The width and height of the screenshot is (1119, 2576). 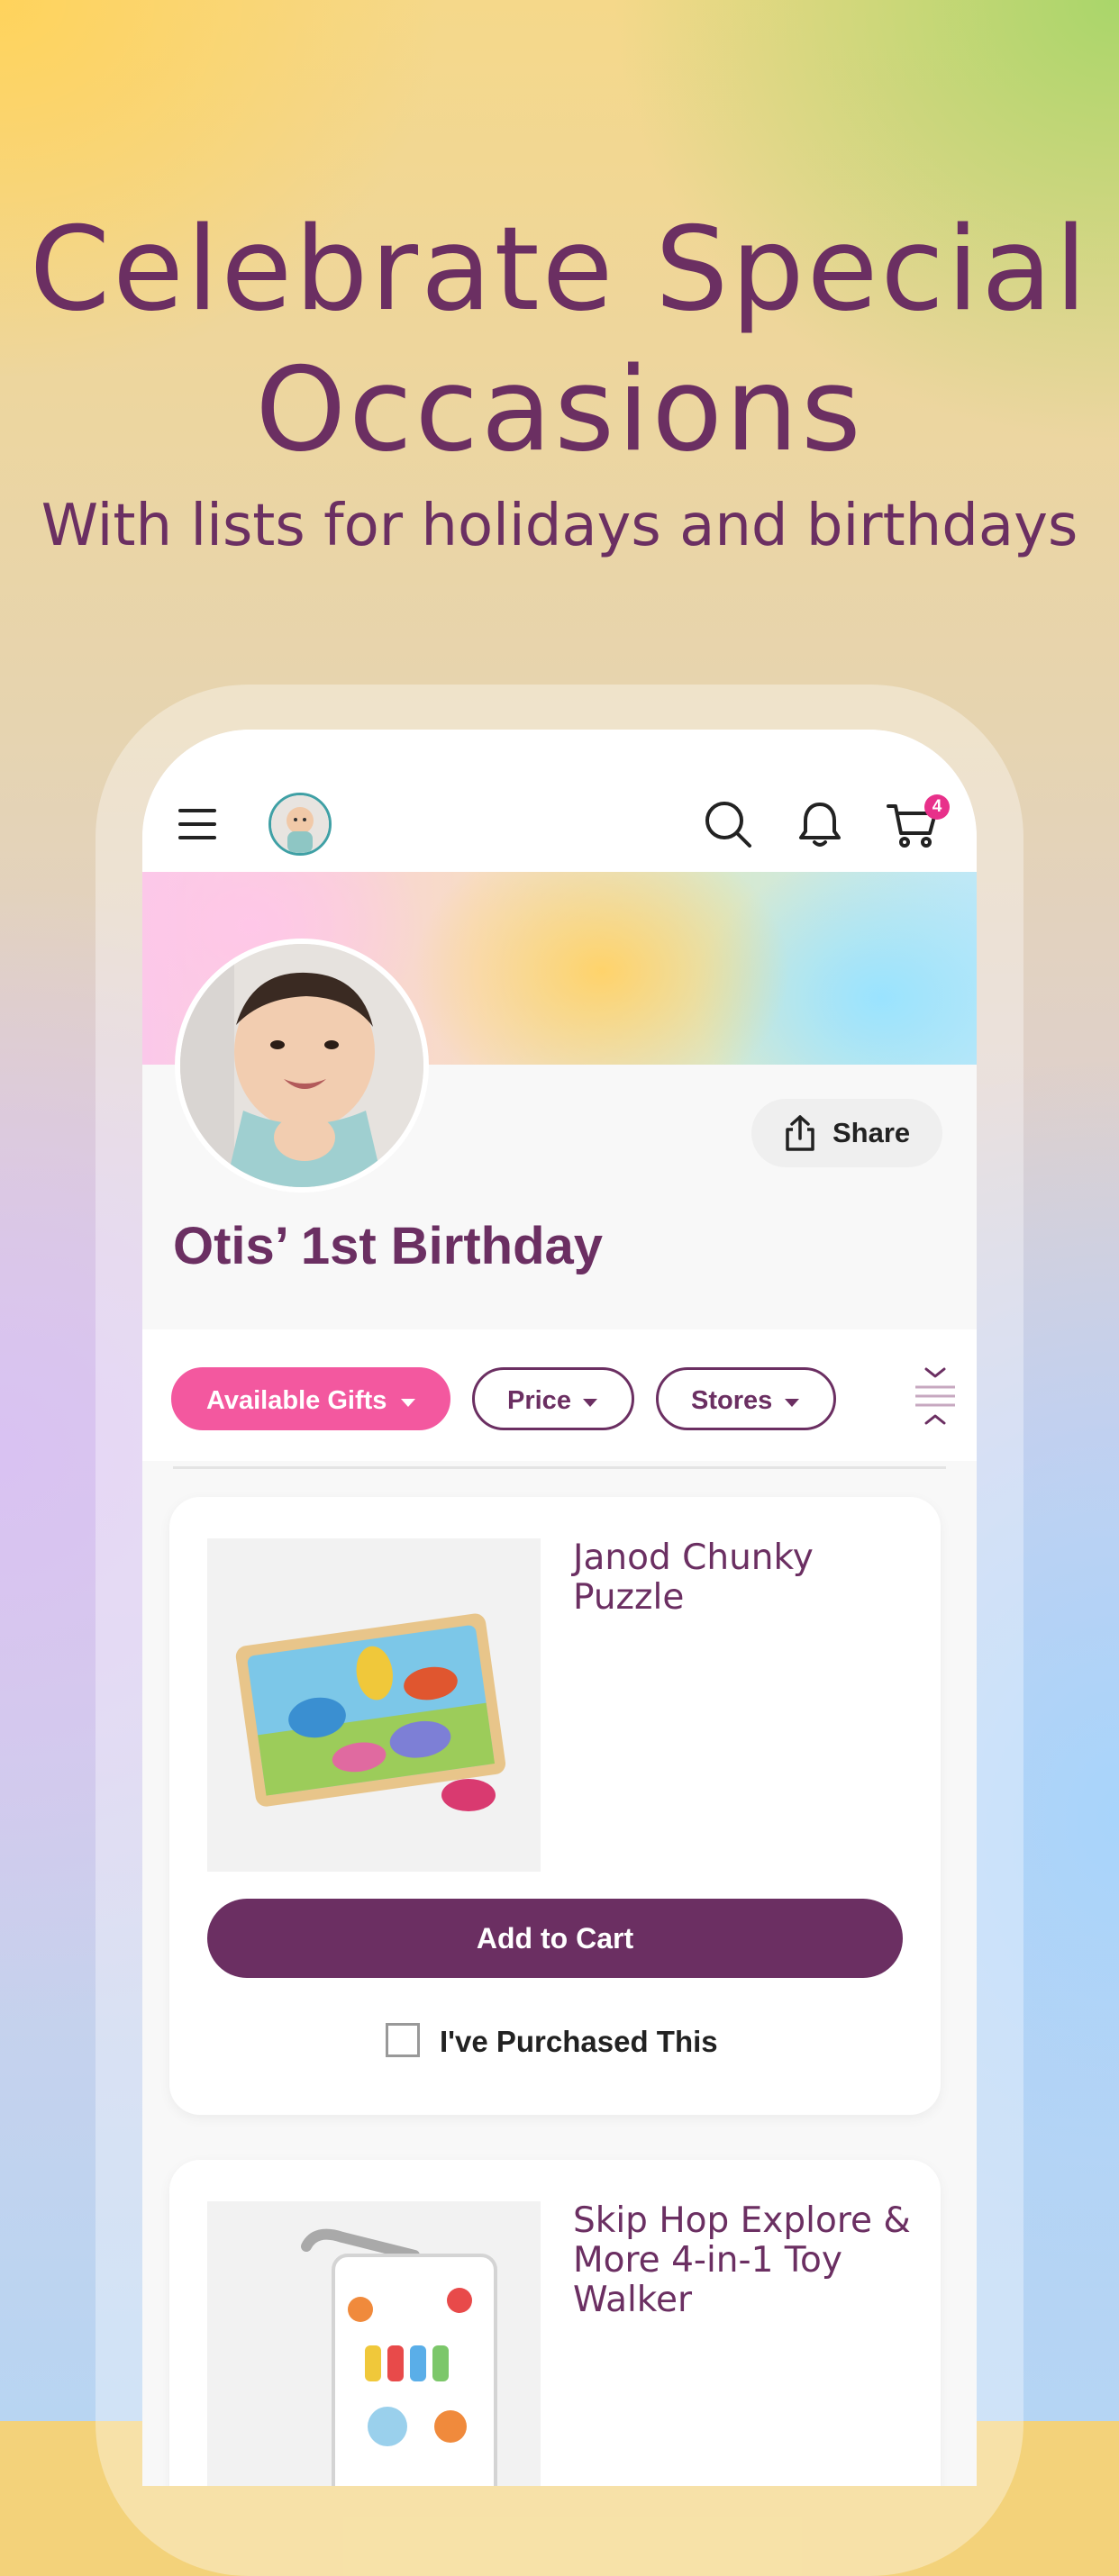 What do you see at coordinates (302, 1066) in the screenshot?
I see `profile-photo` at bounding box center [302, 1066].